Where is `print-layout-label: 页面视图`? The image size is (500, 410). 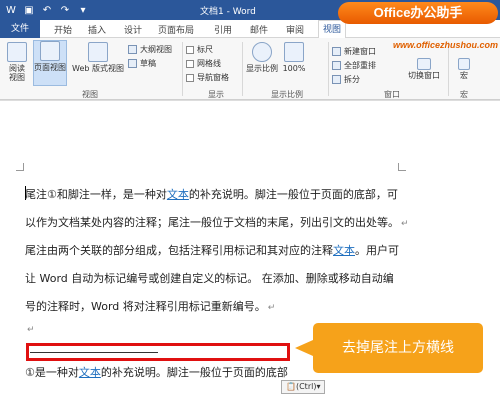 print-layout-label: 页面视图 is located at coordinates (50, 67).